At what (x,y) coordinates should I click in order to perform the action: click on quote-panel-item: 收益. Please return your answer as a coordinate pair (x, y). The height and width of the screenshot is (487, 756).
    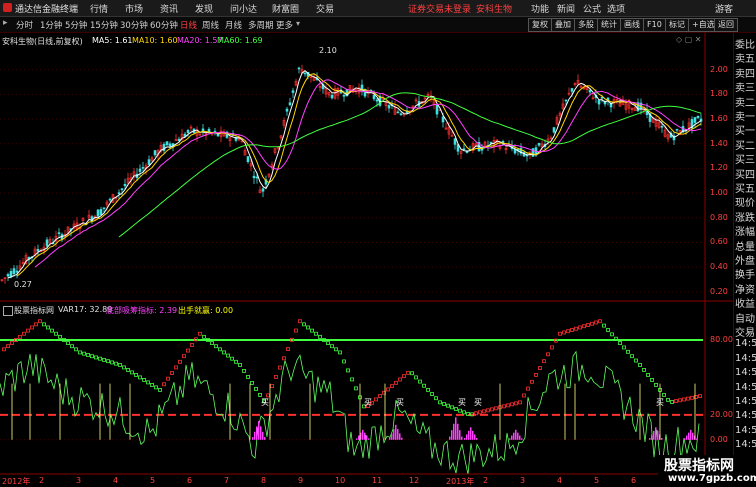
    Looking at the image, I should click on (745, 305).